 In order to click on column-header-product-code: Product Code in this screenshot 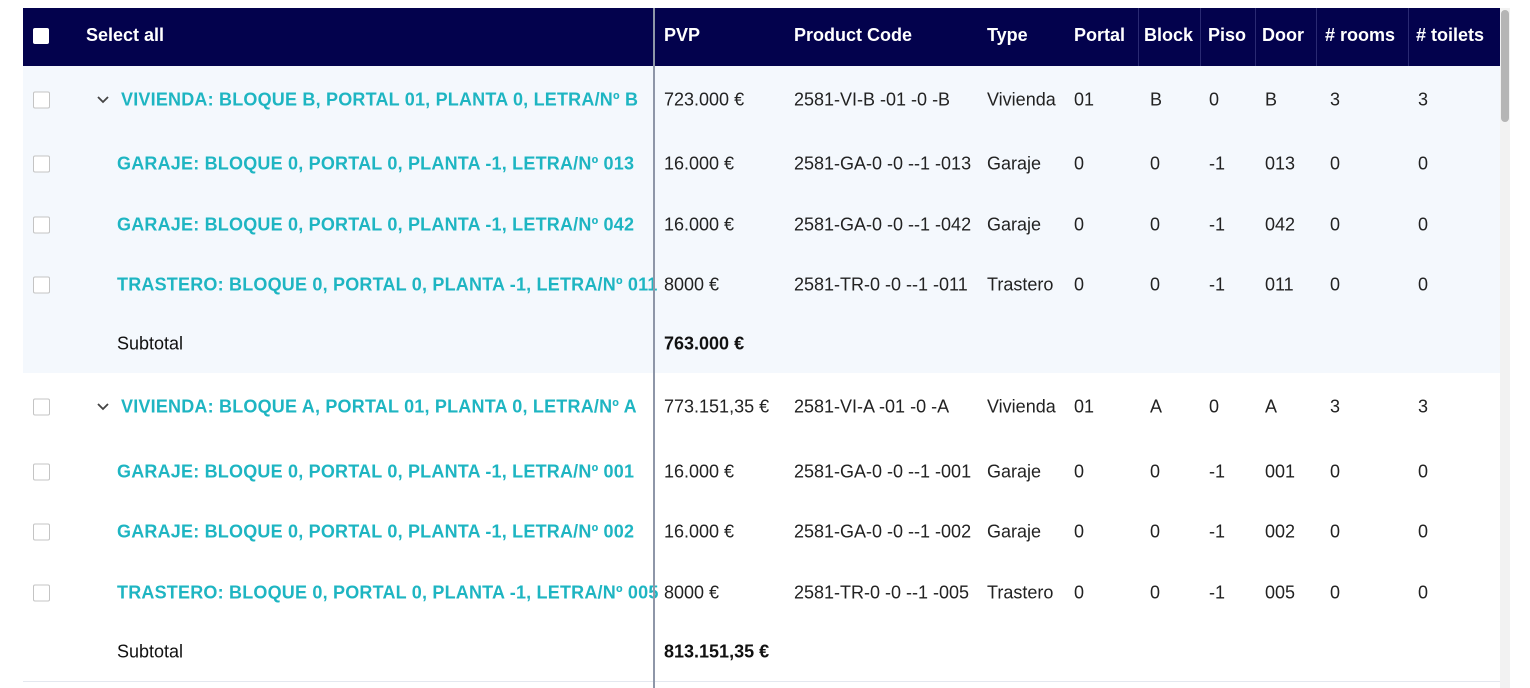, I will do `click(853, 35)`.